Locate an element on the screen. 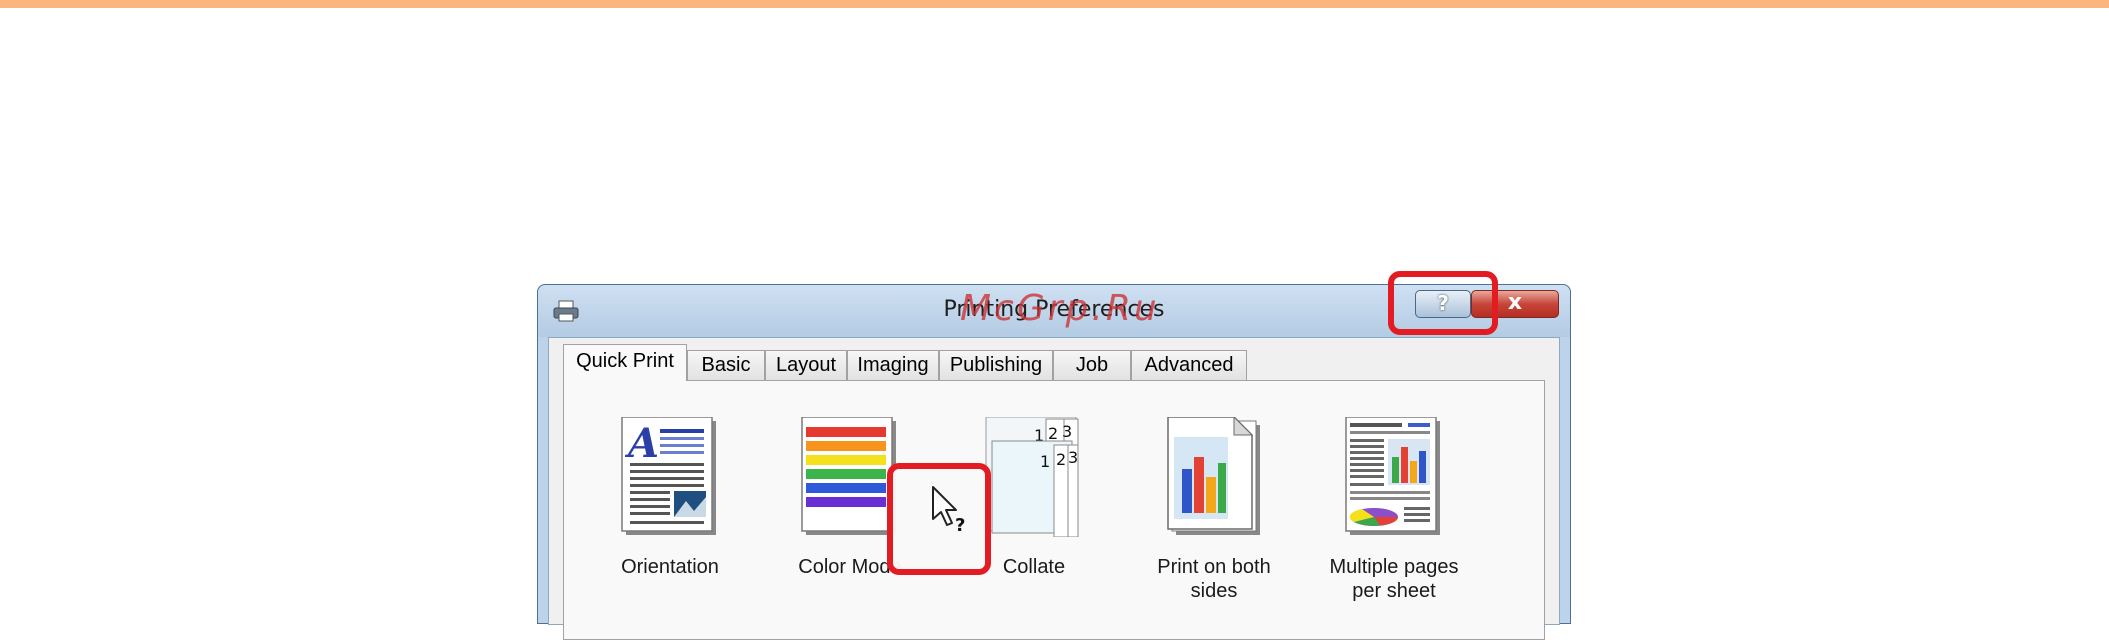 This screenshot has width=2109, height=640. tab-advanced: Advanced is located at coordinates (1189, 365).